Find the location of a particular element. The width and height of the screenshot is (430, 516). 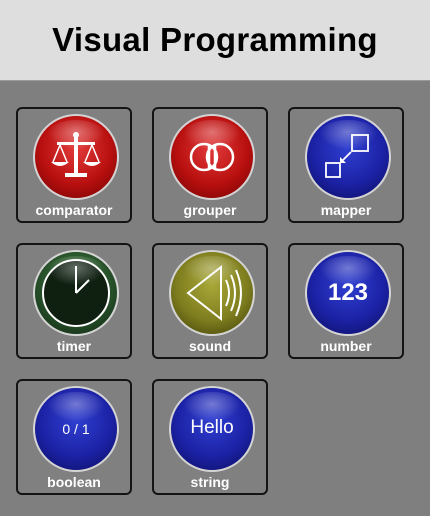

boolean-icon: 0 / 1 is located at coordinates (76, 429).